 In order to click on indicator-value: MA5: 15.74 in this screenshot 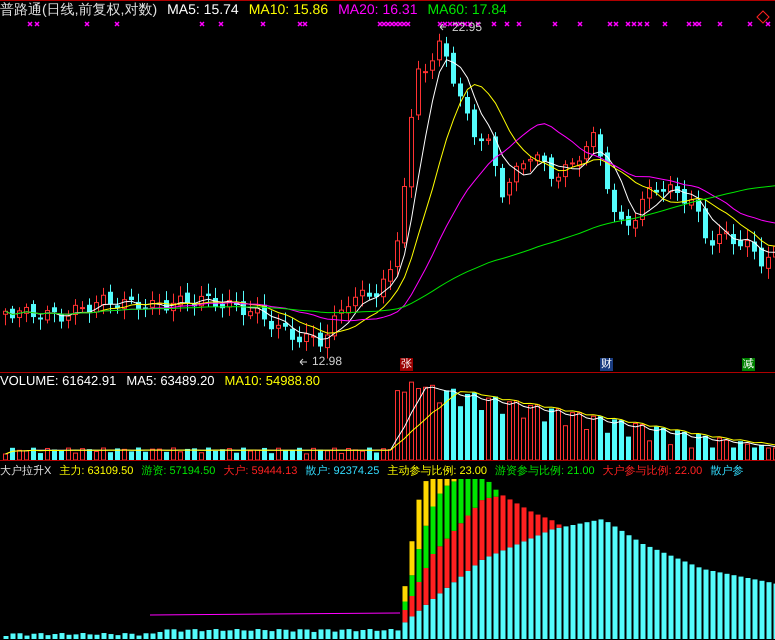, I will do `click(203, 9)`.